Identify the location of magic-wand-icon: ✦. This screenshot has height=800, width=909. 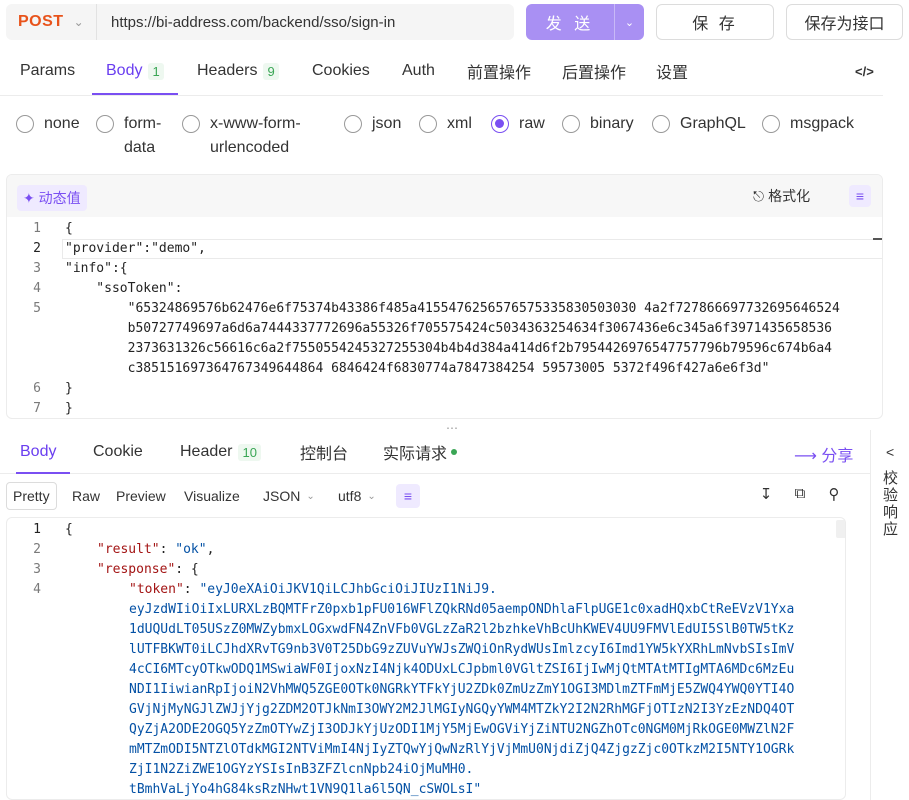
(29, 198).